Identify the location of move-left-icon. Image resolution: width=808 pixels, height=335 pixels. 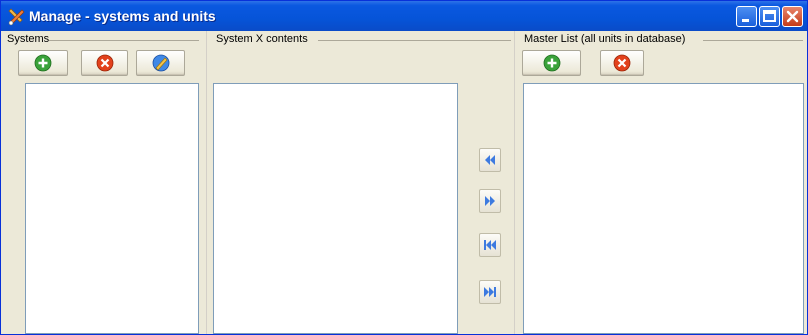
(490, 160).